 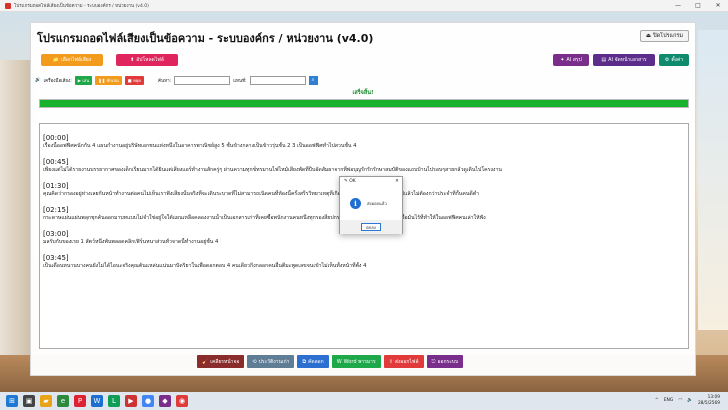 I want to click on history-icon: ⟲, so click(x=254, y=361).